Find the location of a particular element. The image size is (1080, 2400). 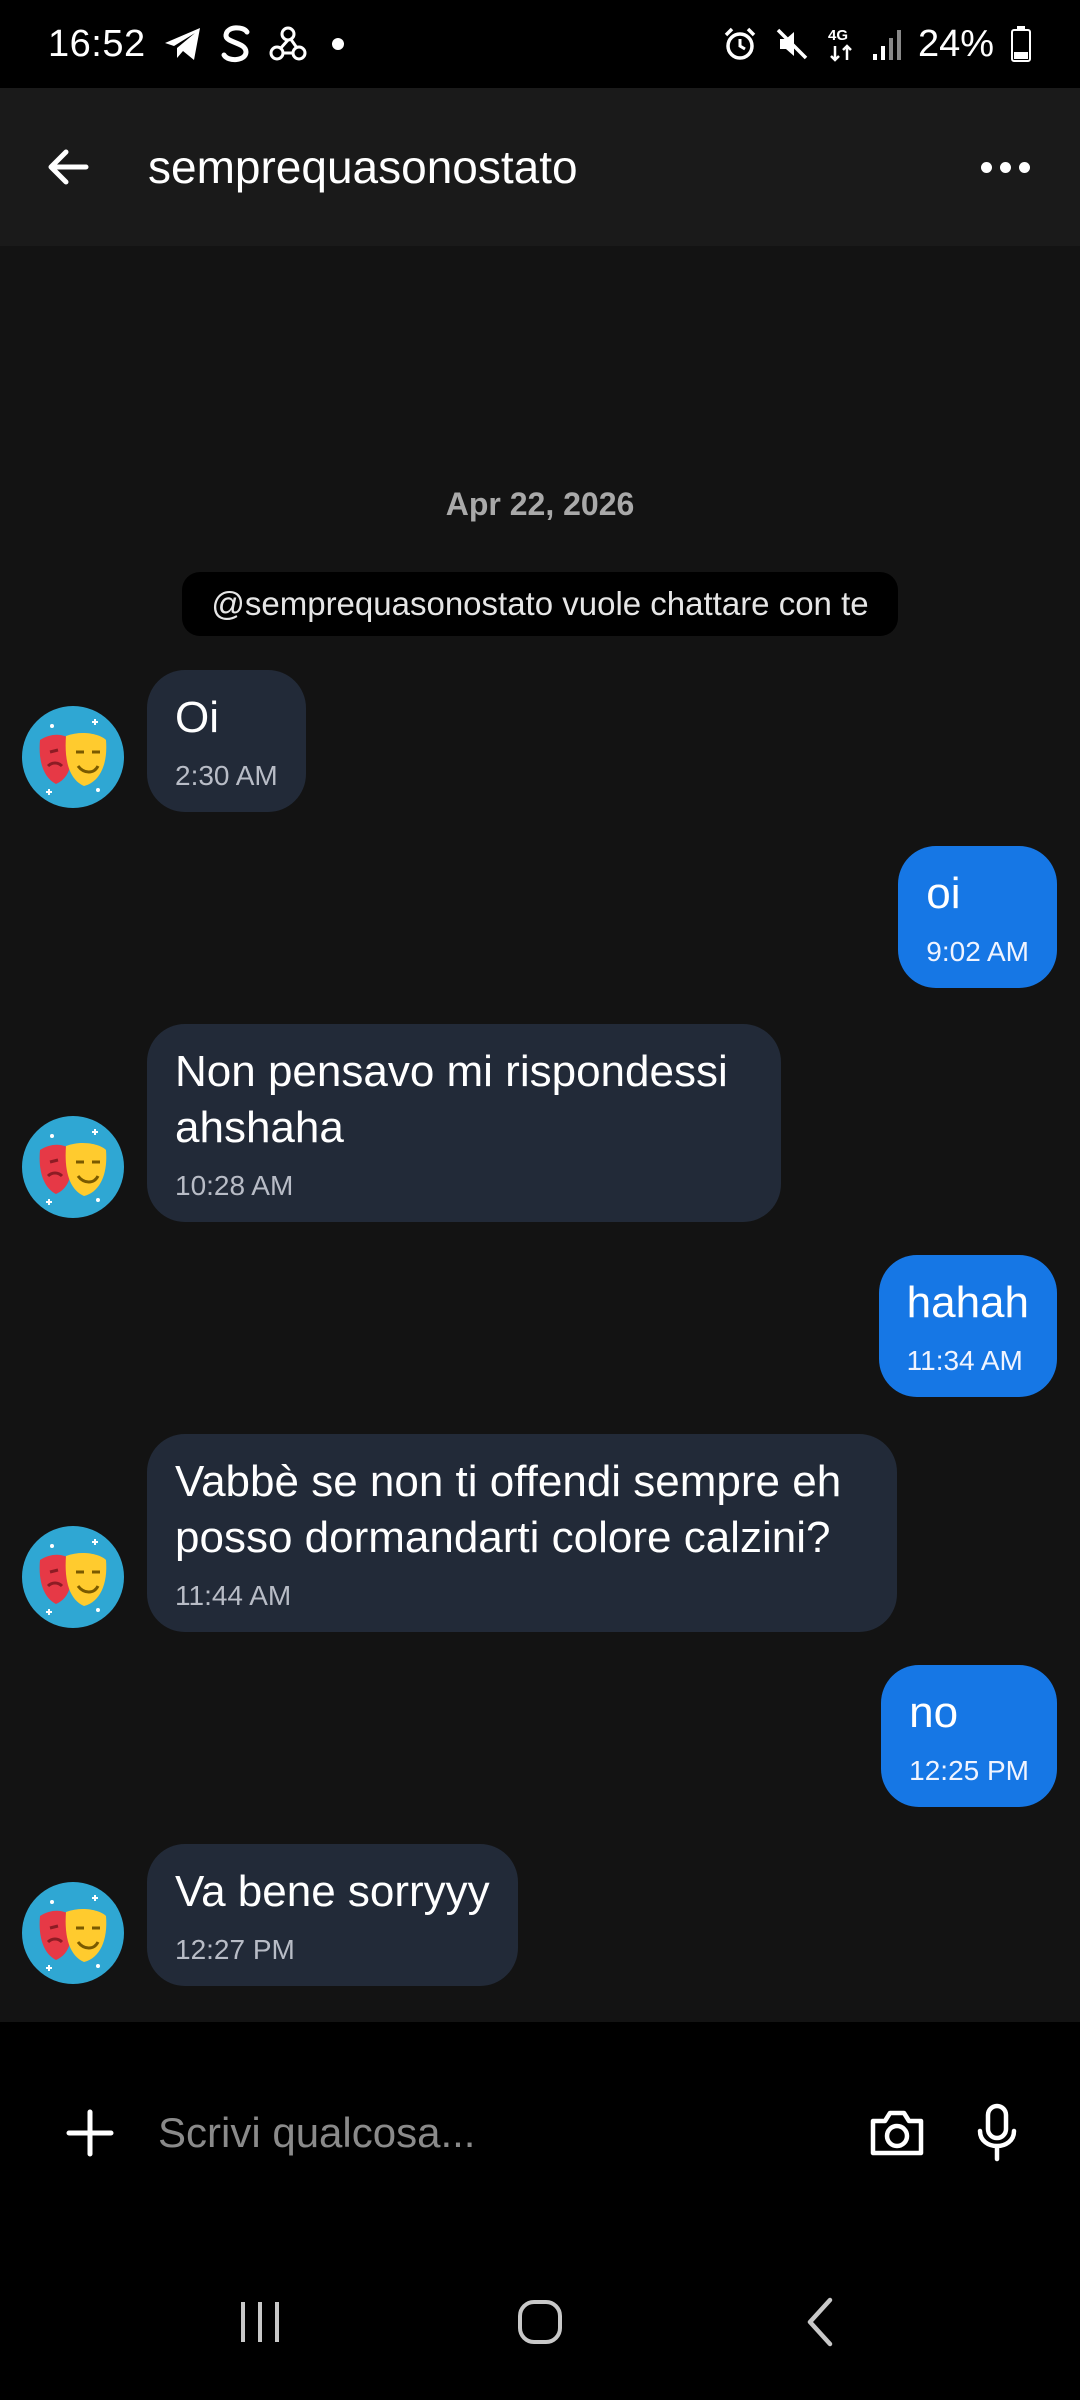

message-text: no is located at coordinates (934, 1712).